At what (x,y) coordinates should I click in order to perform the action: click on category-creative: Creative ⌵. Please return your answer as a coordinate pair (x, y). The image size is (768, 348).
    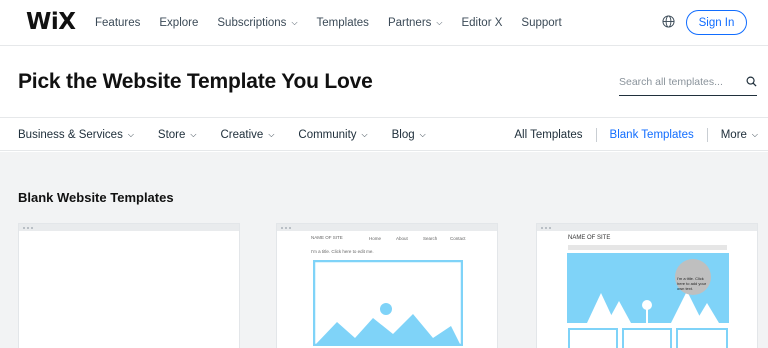
    Looking at the image, I should click on (247, 135).